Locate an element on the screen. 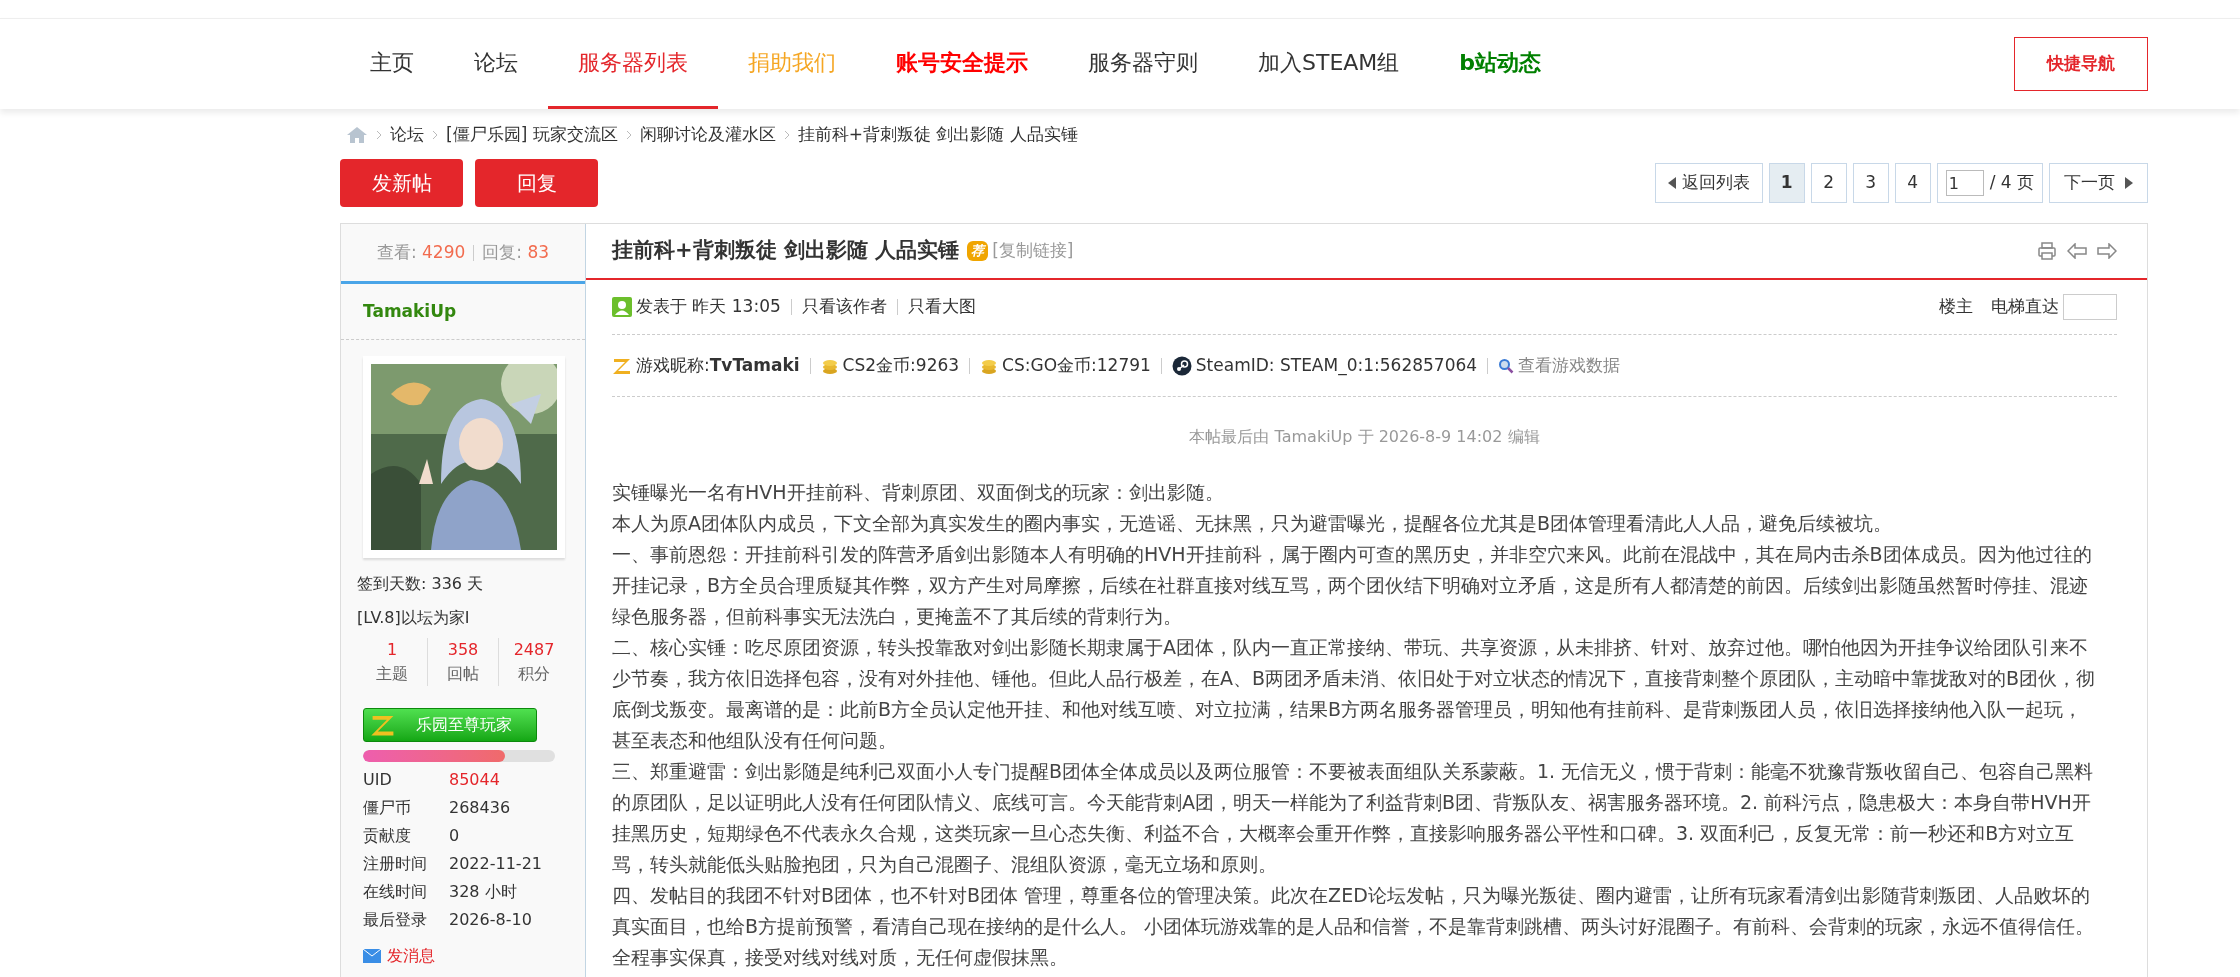  next-page-button: 下一页 is located at coordinates (2098, 183).